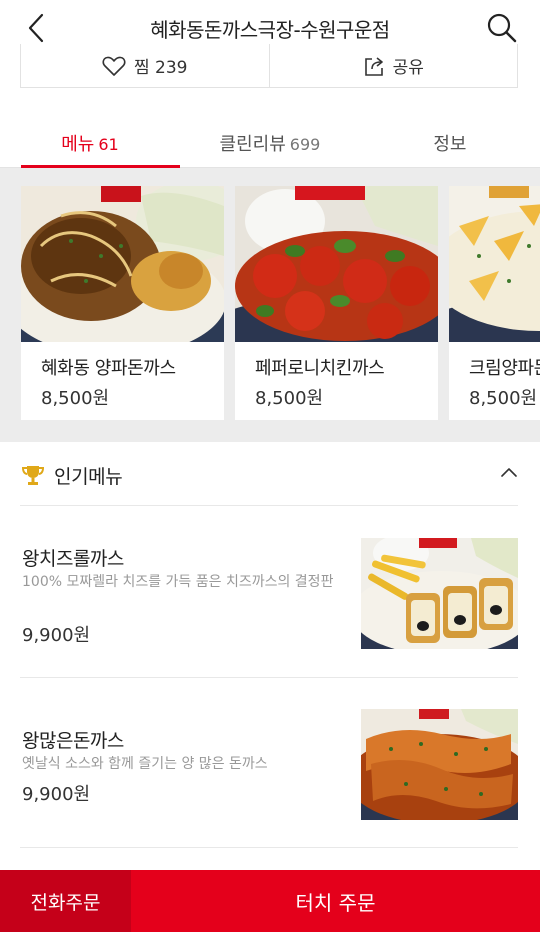 The width and height of the screenshot is (540, 932). Describe the element at coordinates (114, 66) in the screenshot. I see `heart-icon` at that location.